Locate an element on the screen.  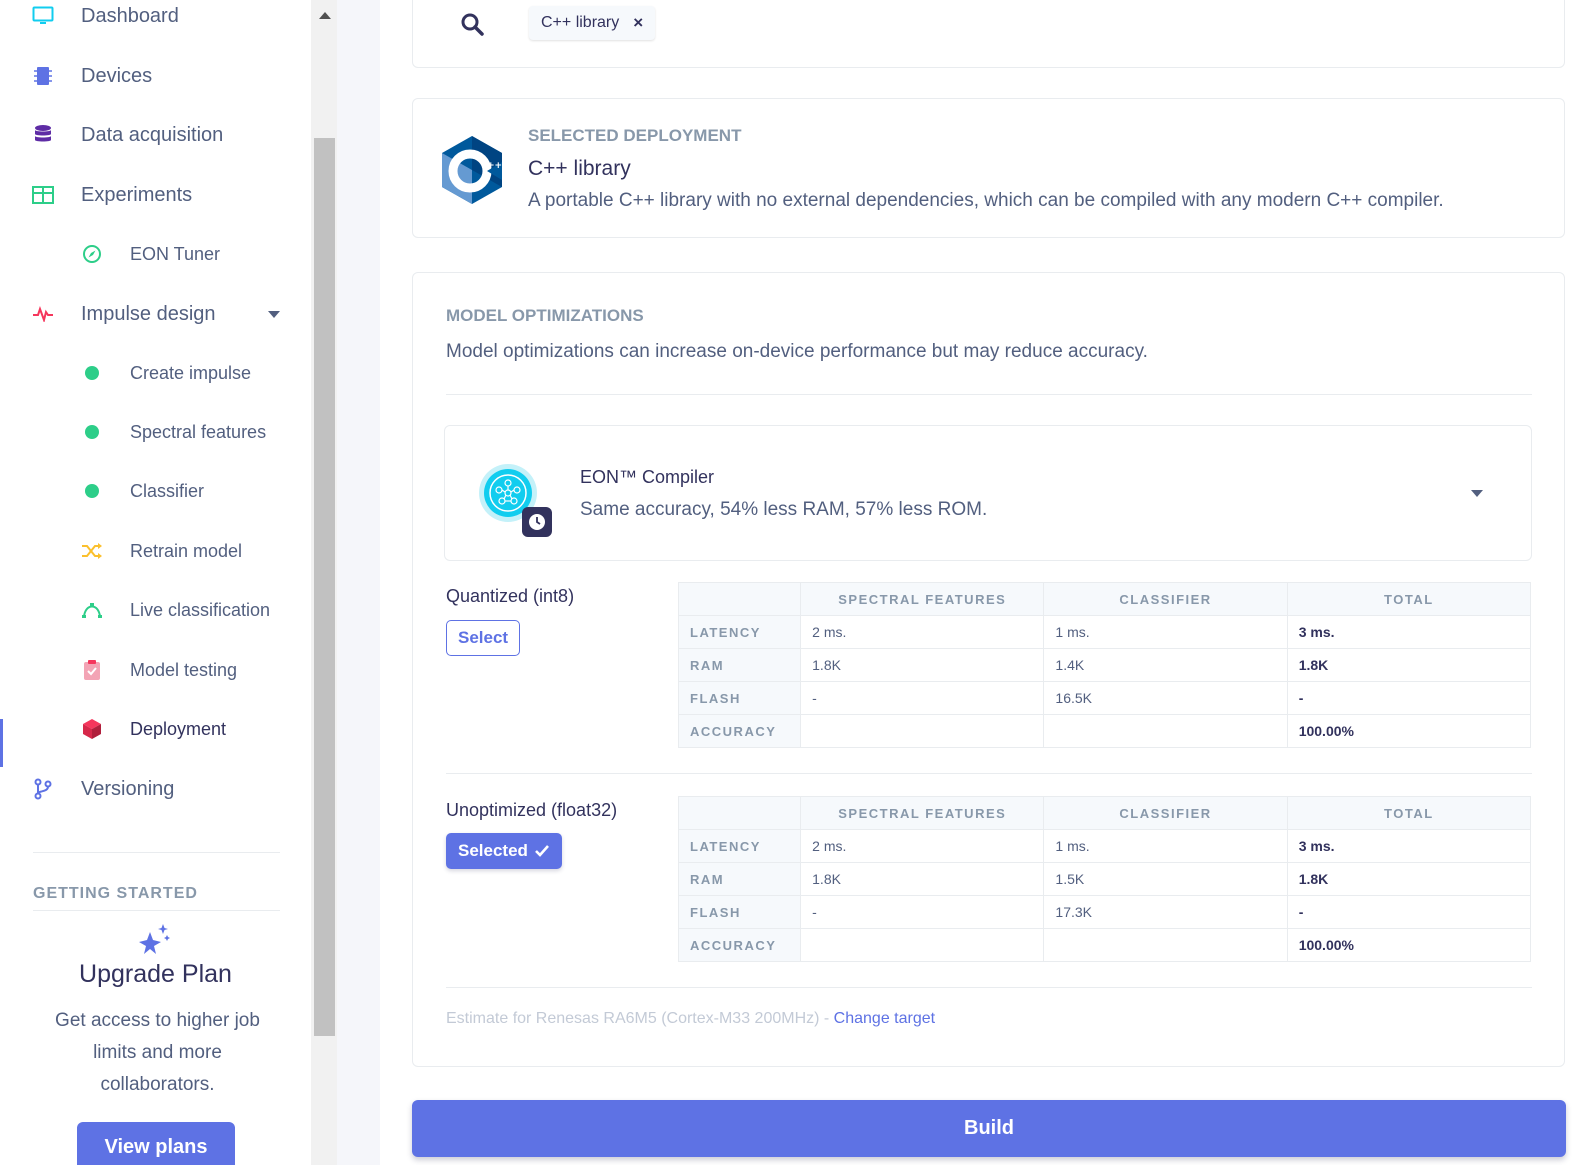
table-cell-total: 3 ms. is located at coordinates (1409, 632).